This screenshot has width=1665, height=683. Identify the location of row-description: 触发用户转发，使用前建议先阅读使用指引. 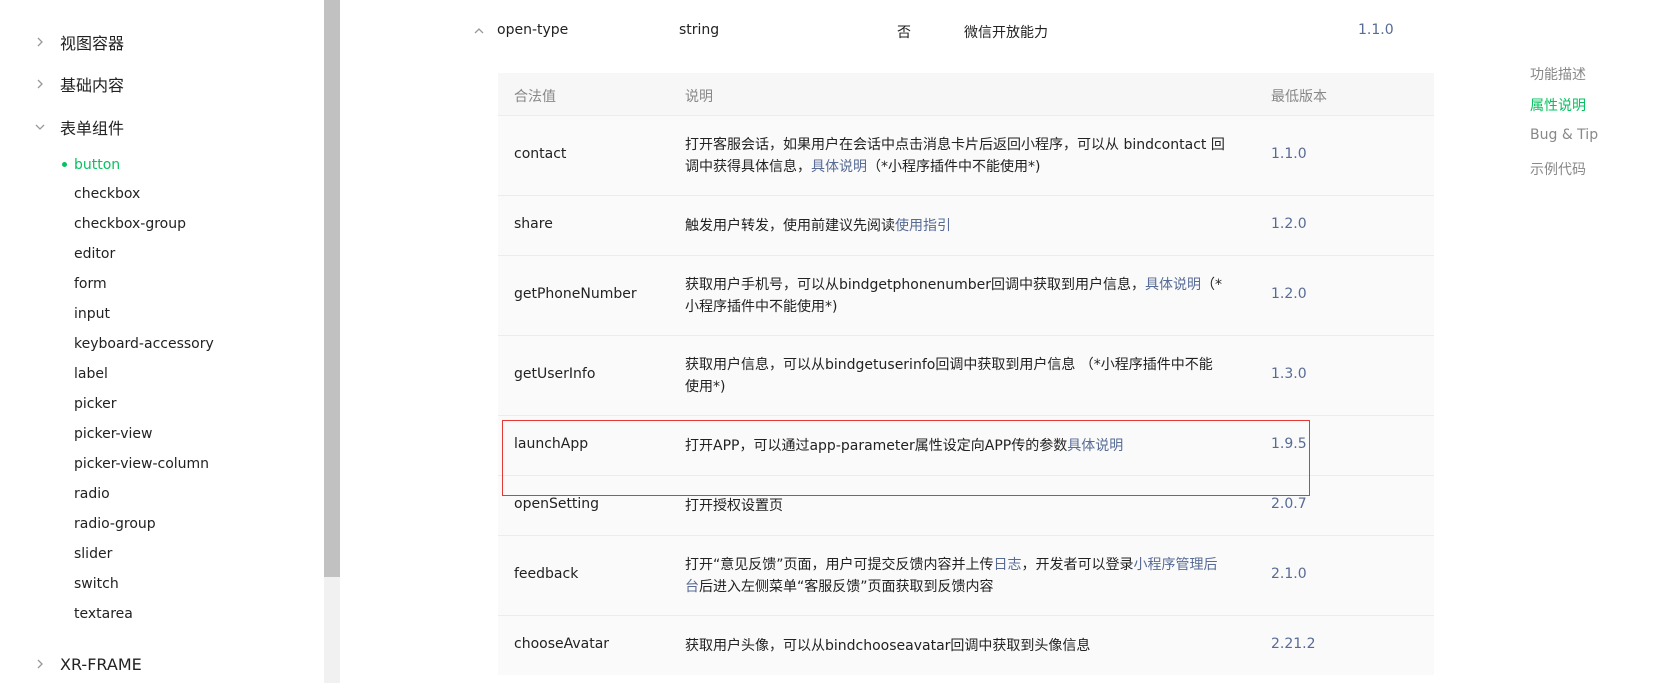
(818, 226).